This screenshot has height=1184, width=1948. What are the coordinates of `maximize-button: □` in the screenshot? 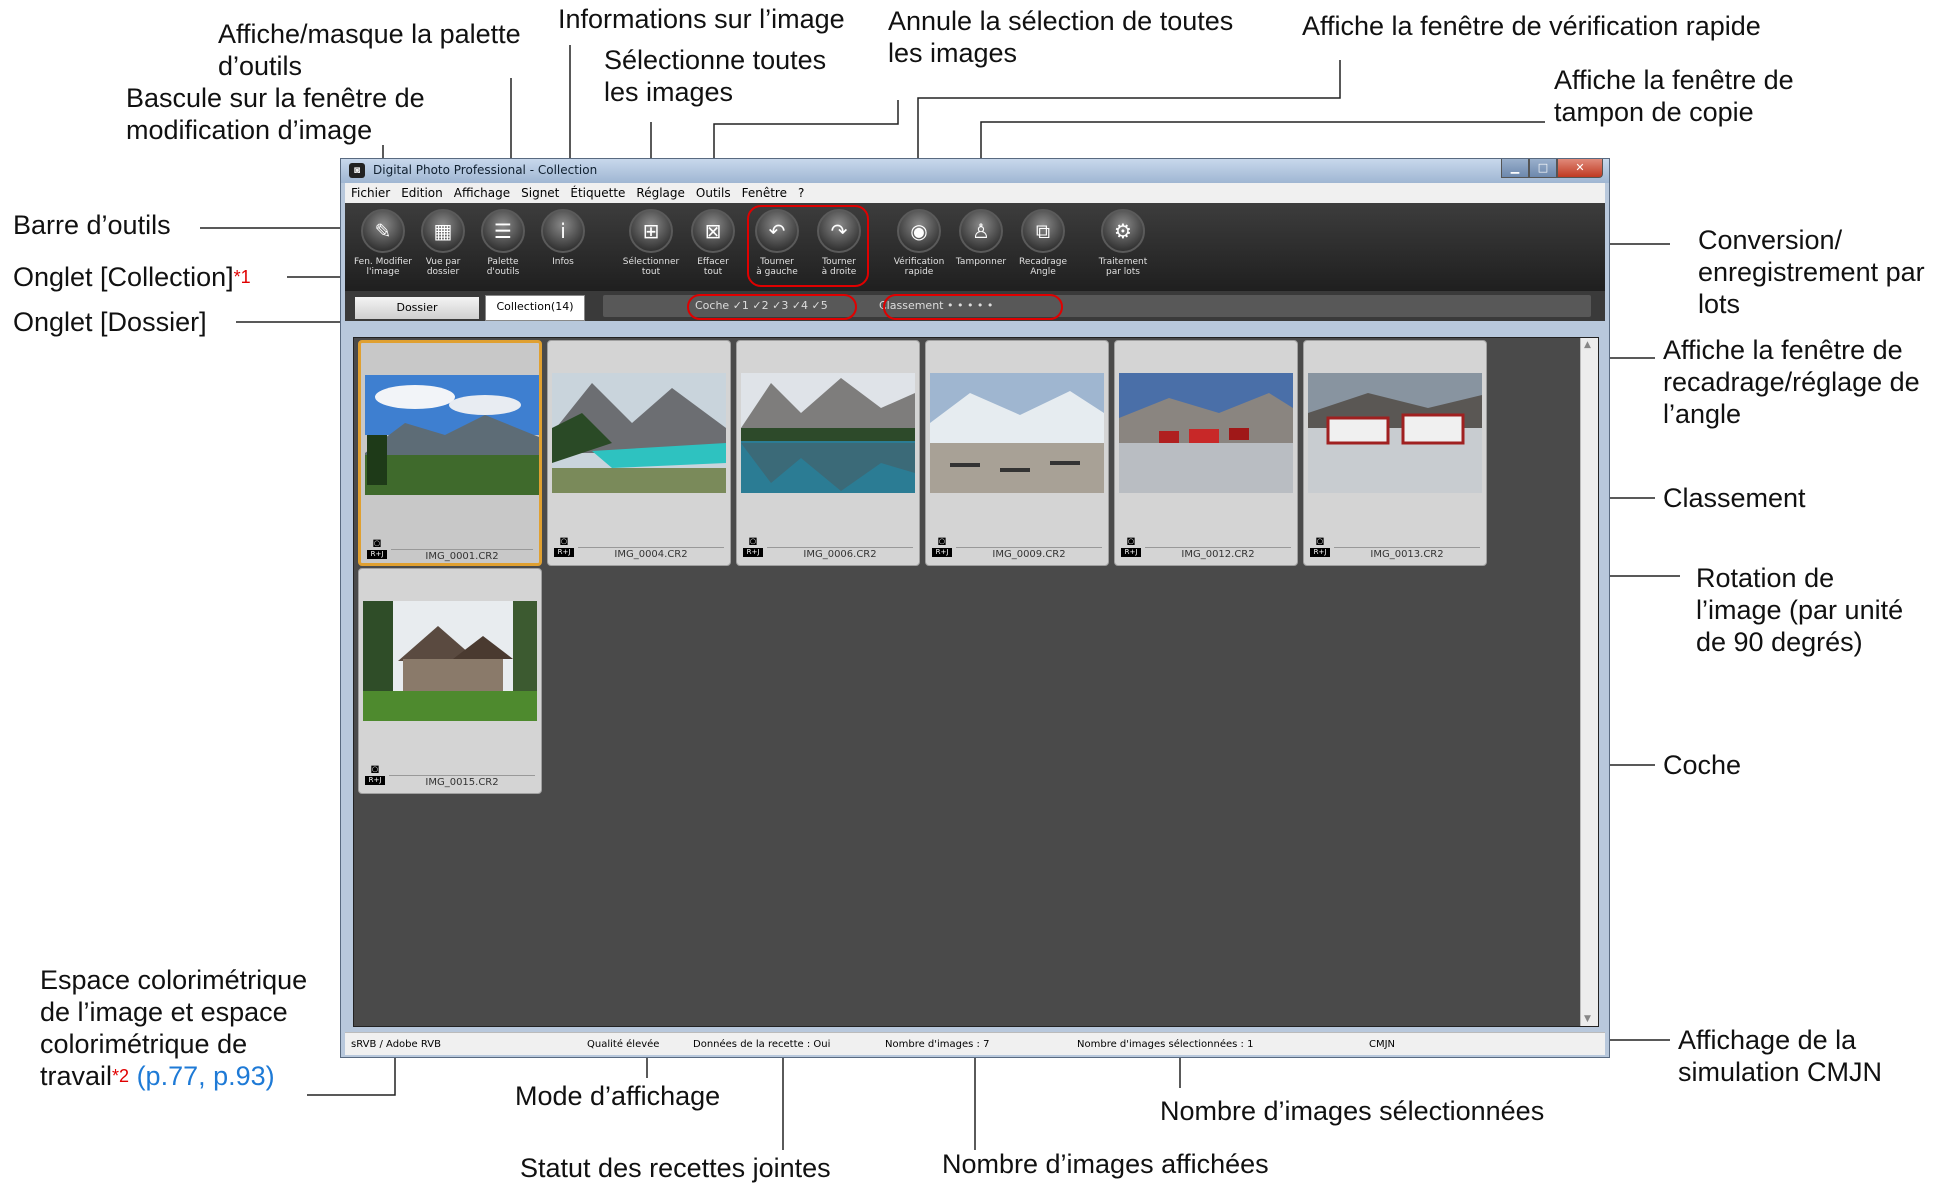 It's located at (1543, 168).